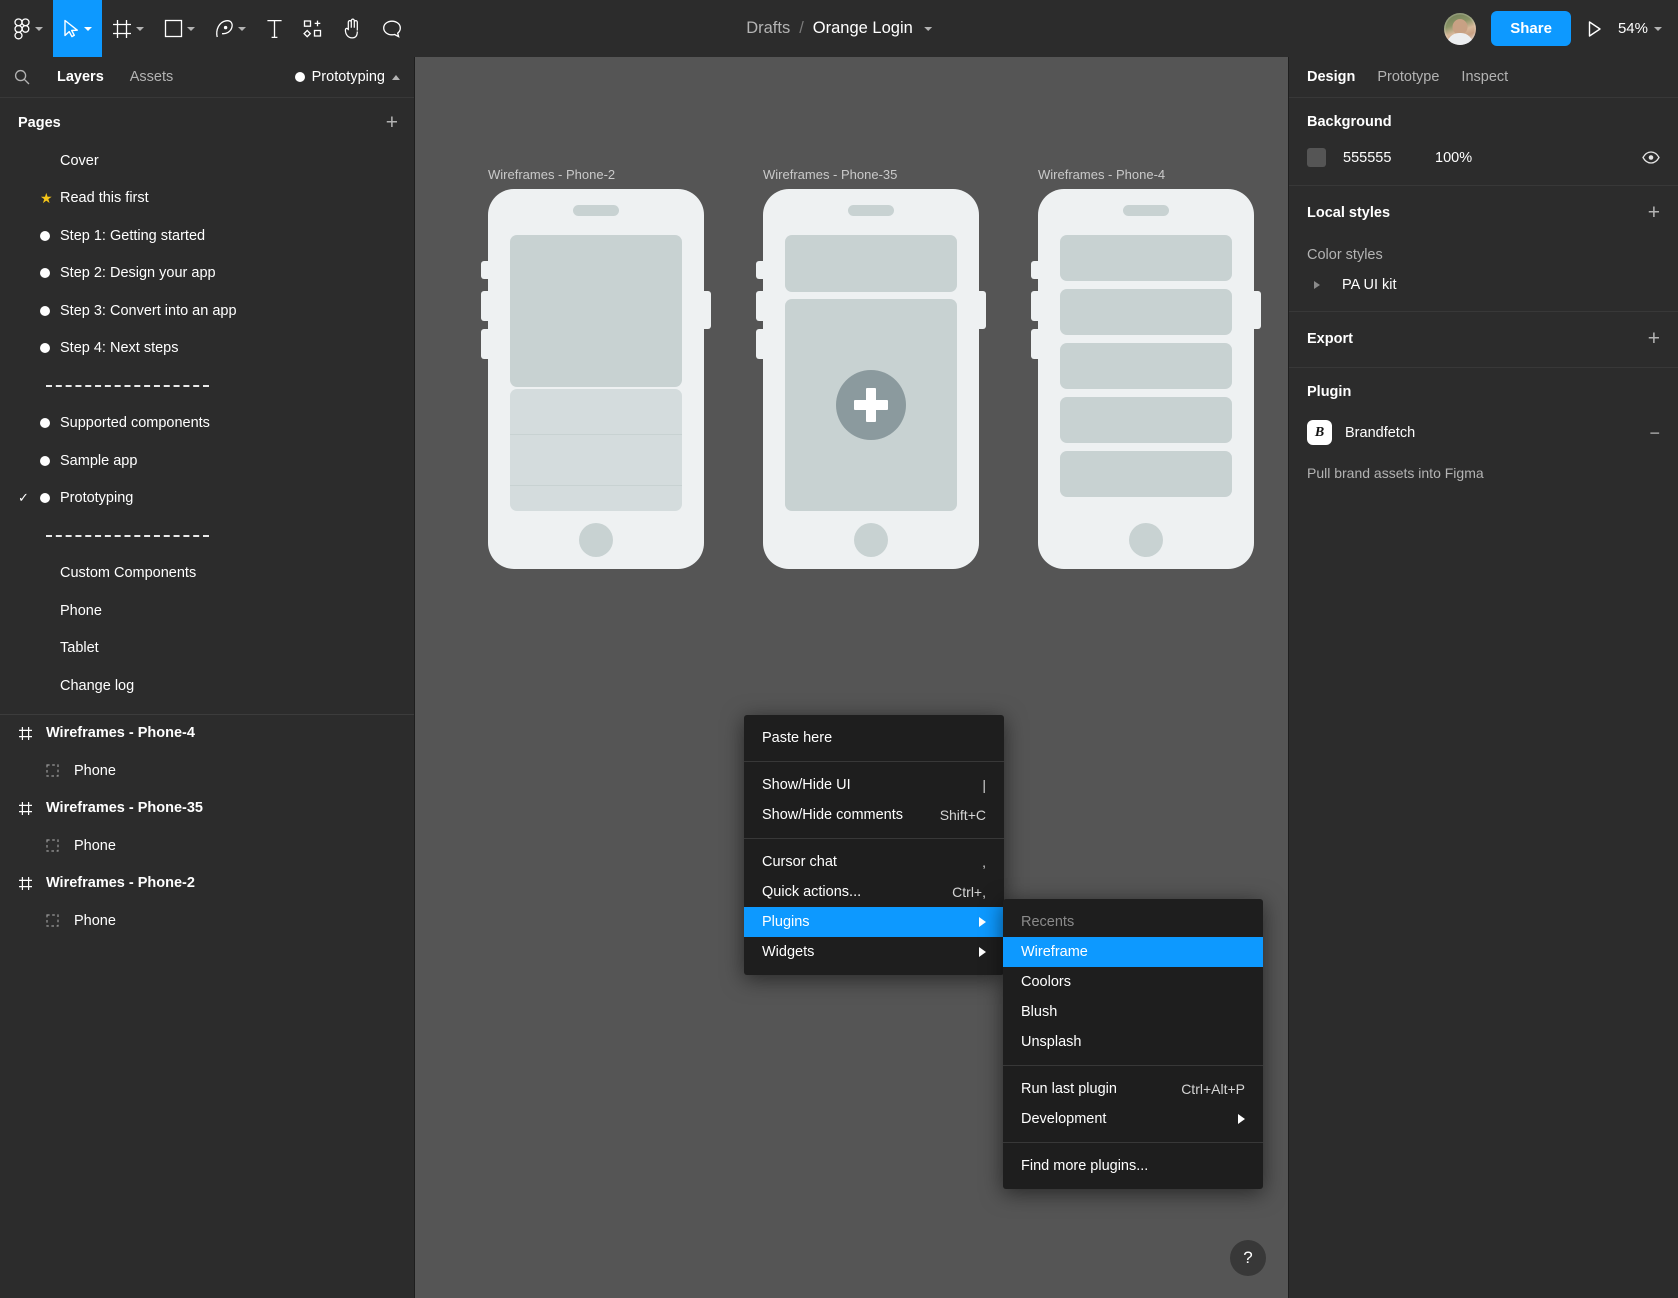 Image resolution: width=1678 pixels, height=1298 pixels. What do you see at coordinates (207, 236) in the screenshot?
I see `page-item-step-1-getting-started: Step 1: Getting started` at bounding box center [207, 236].